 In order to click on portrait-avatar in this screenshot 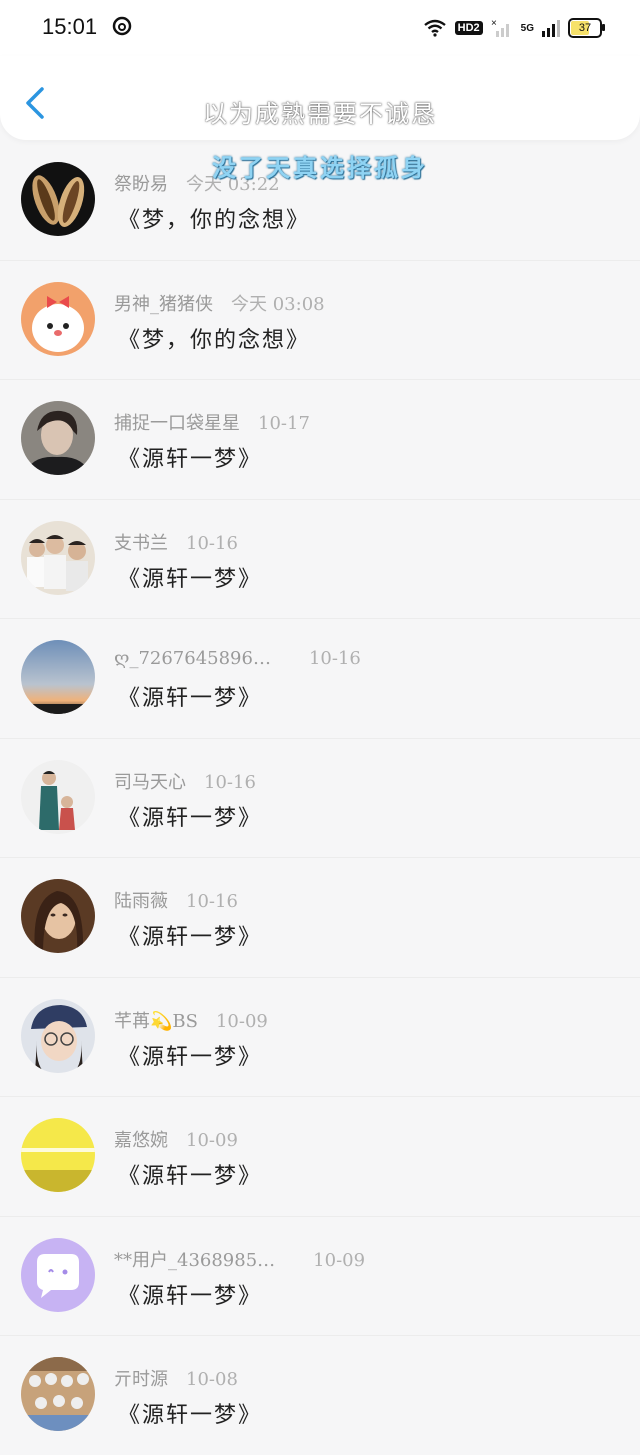, I will do `click(58, 916)`.